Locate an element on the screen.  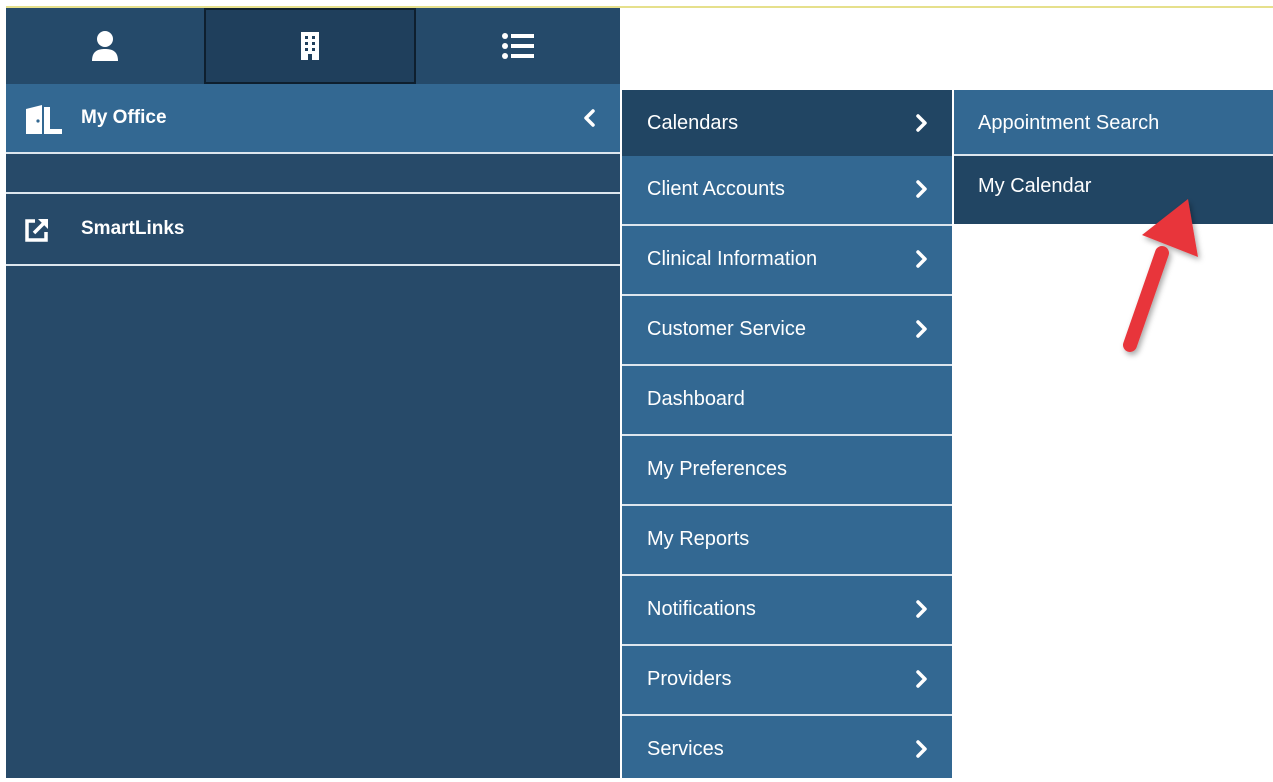
sidebar-item-label: SmartLinks is located at coordinates (133, 228).